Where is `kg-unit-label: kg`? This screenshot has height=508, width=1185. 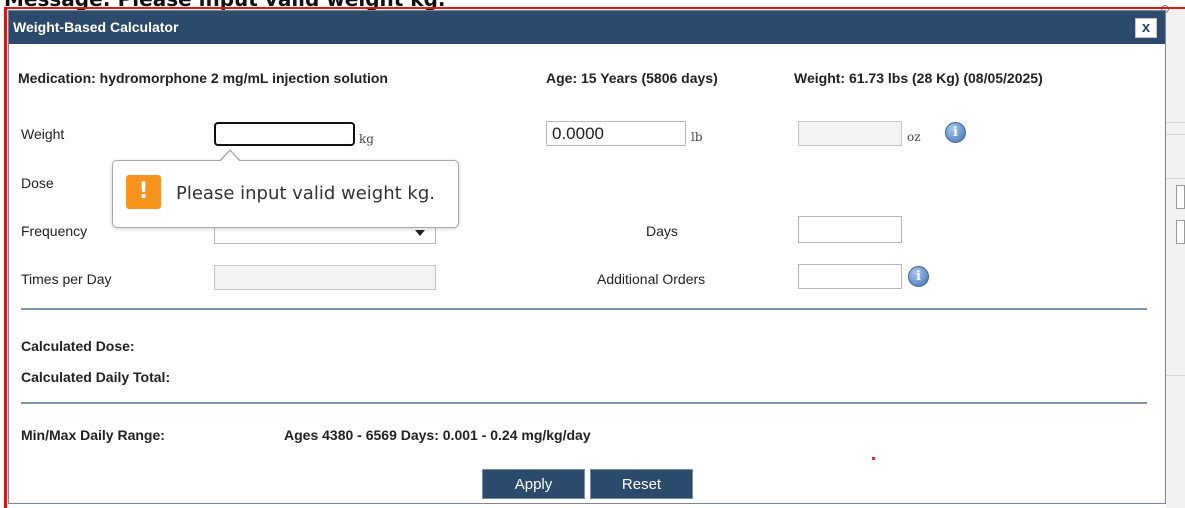 kg-unit-label: kg is located at coordinates (366, 139).